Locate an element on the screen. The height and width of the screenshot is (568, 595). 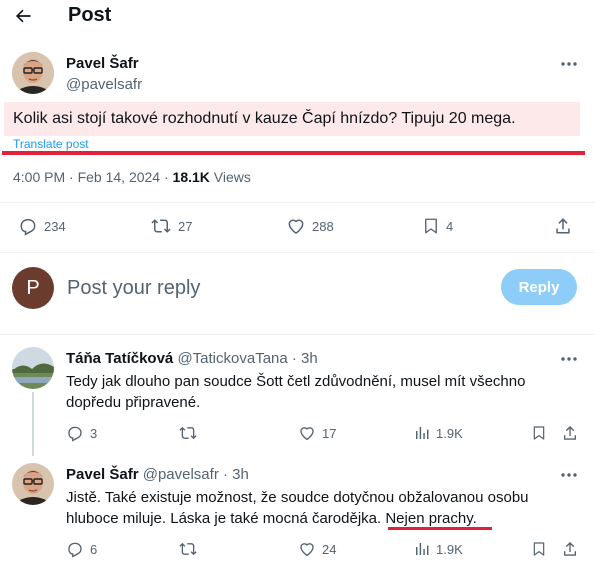
reply-count: 6 is located at coordinates (94, 549).